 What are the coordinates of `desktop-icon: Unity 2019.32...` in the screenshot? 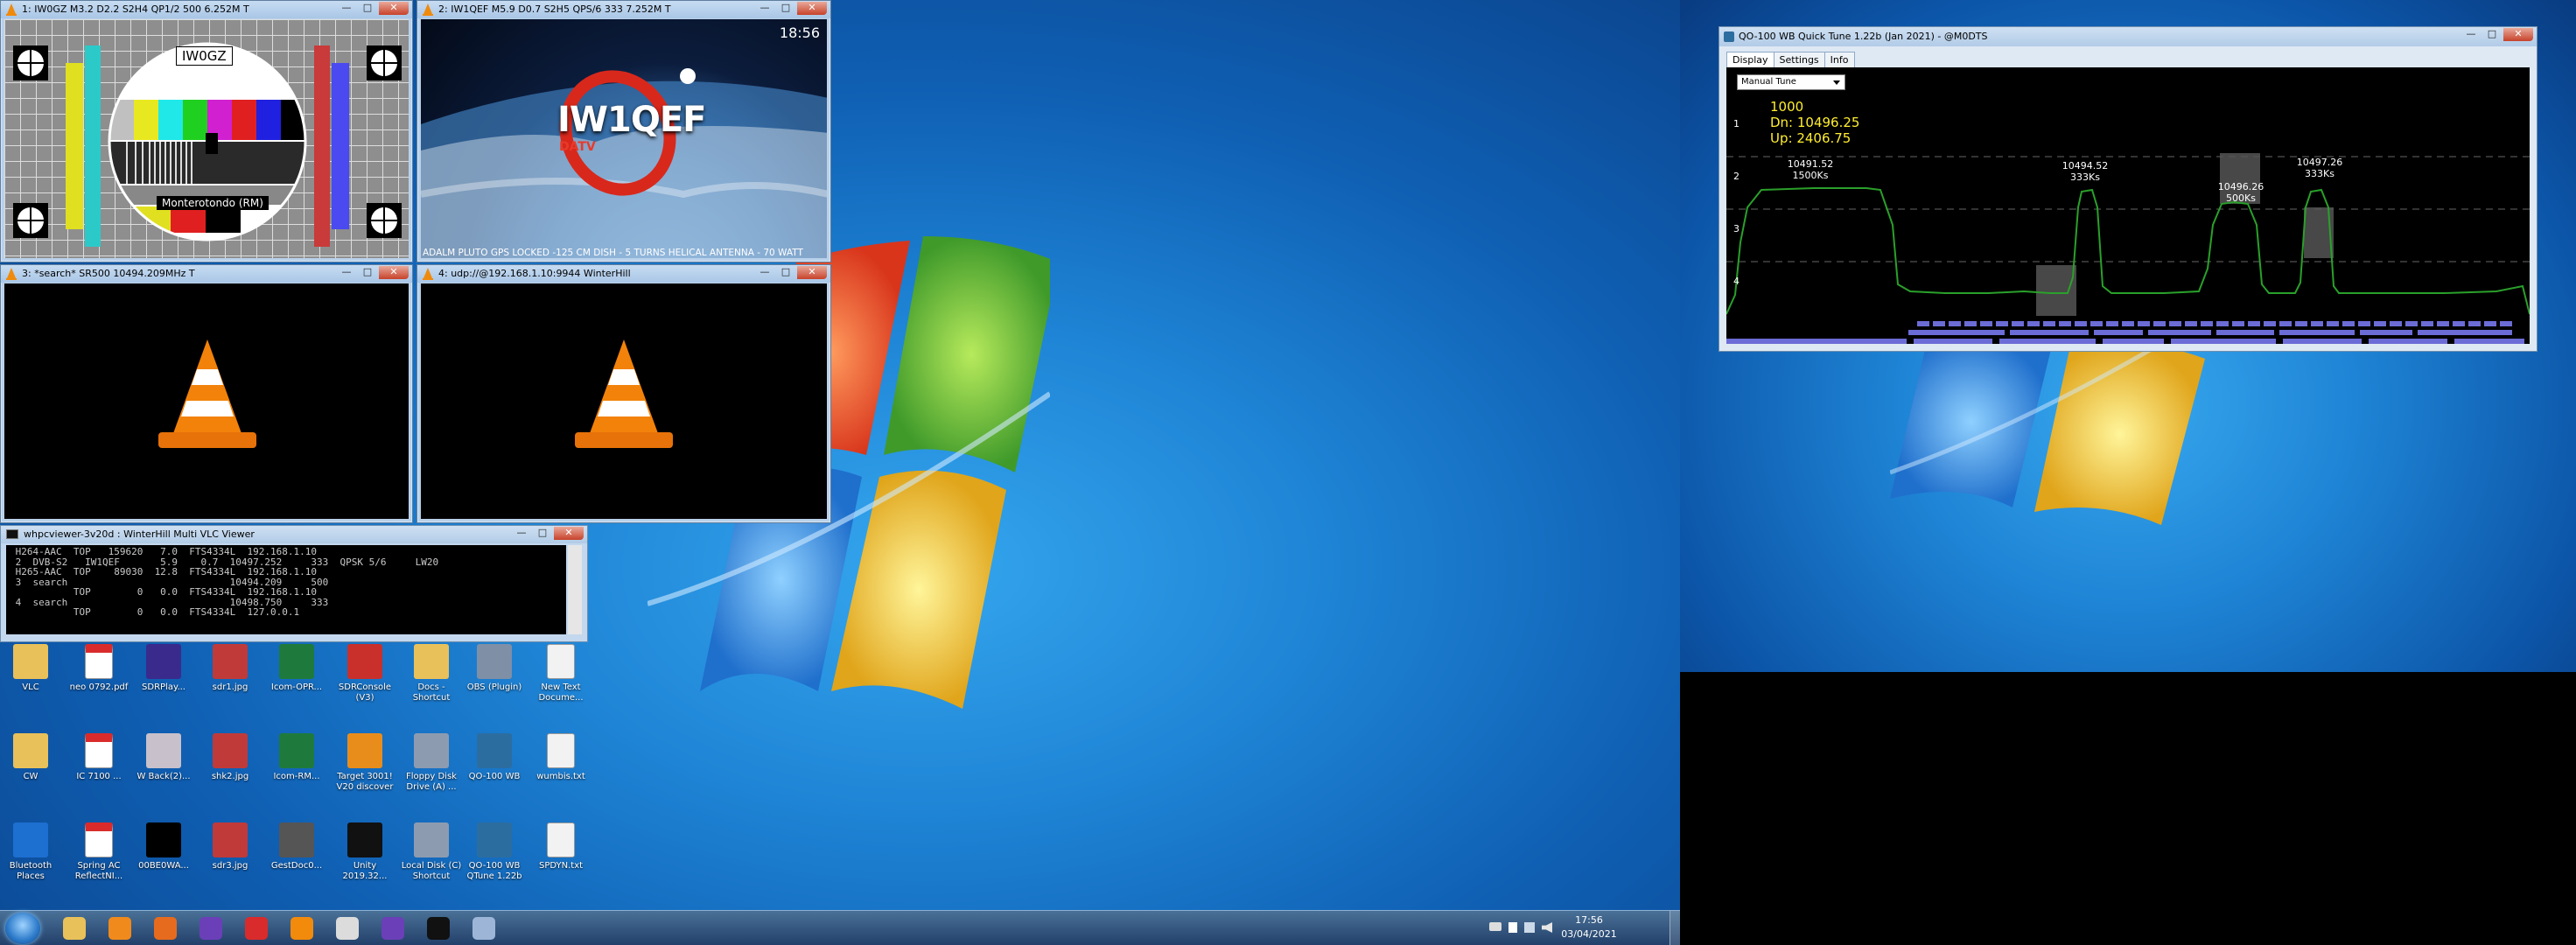 It's located at (365, 852).